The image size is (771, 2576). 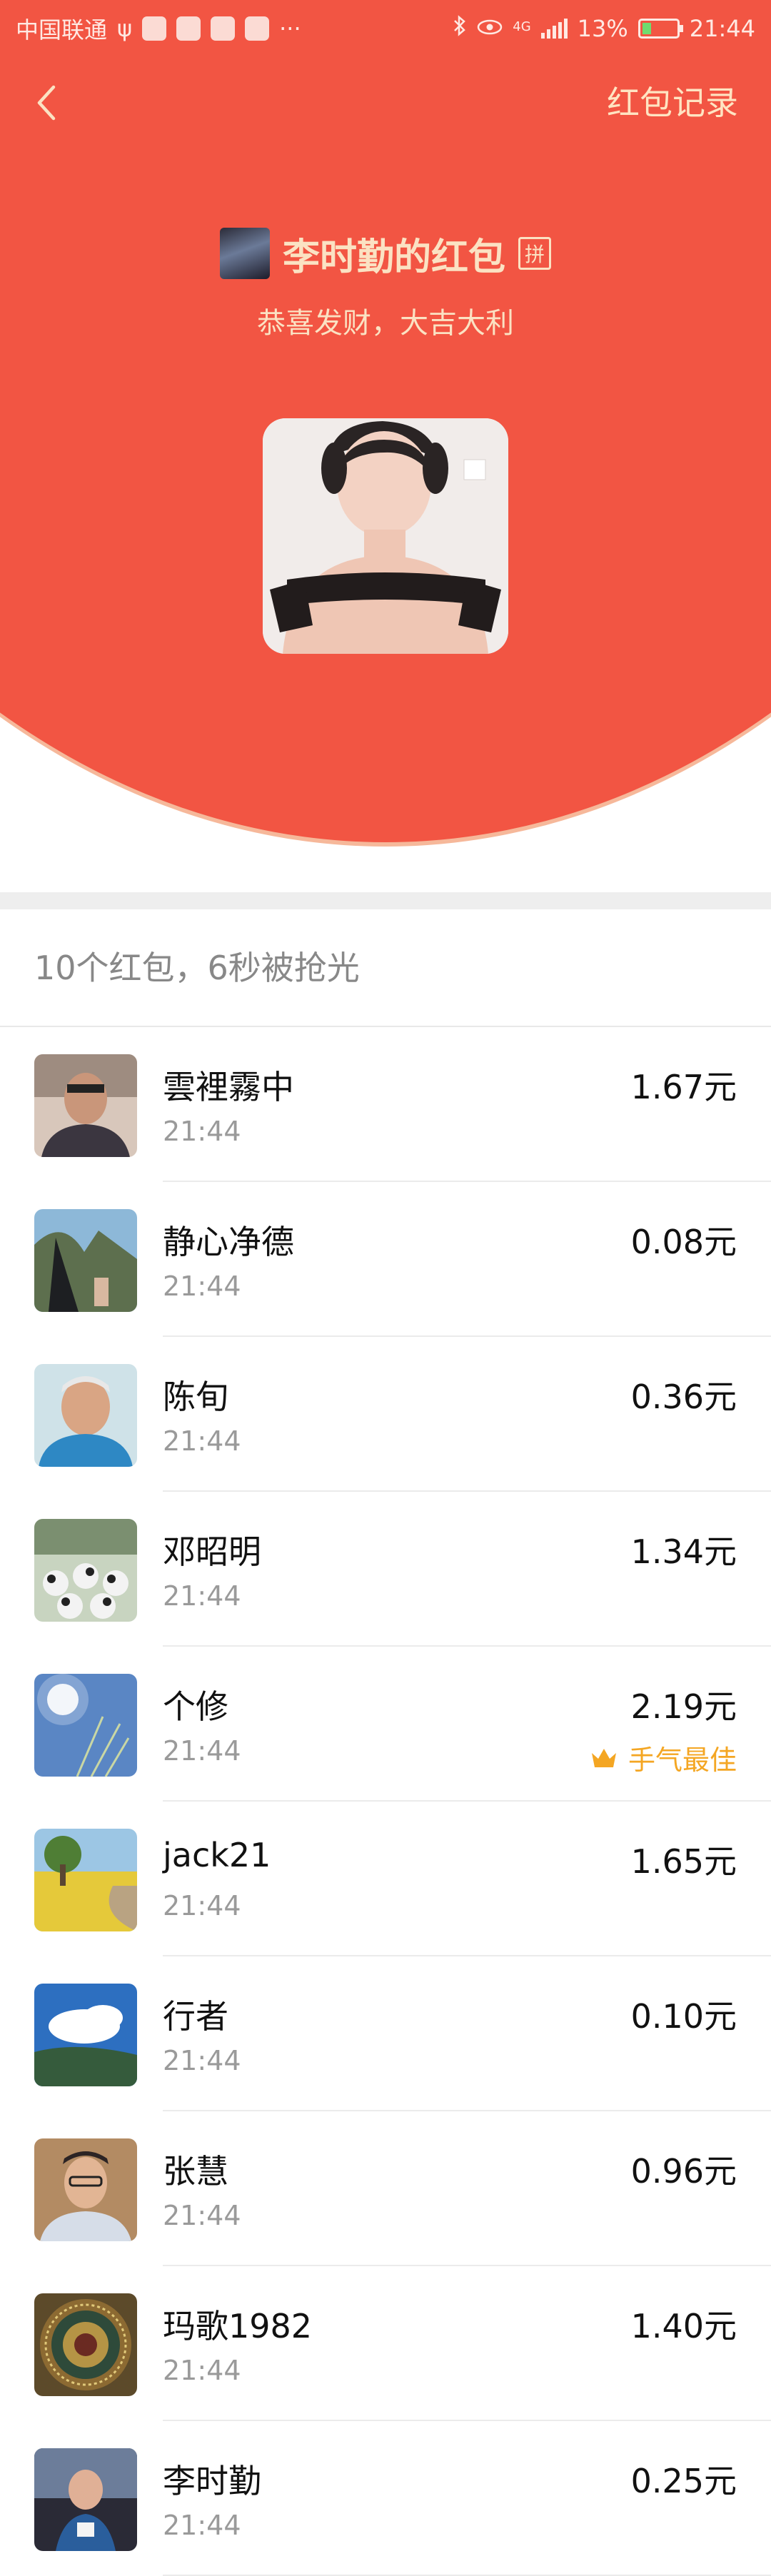 I want to click on battery-percent: 13%, so click(x=602, y=28).